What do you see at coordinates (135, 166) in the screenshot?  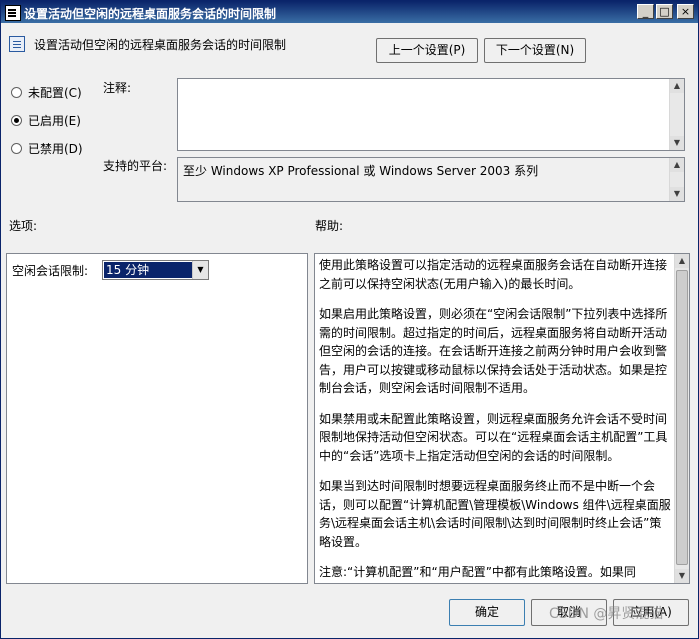 I see `platform-label: 支持的平台:` at bounding box center [135, 166].